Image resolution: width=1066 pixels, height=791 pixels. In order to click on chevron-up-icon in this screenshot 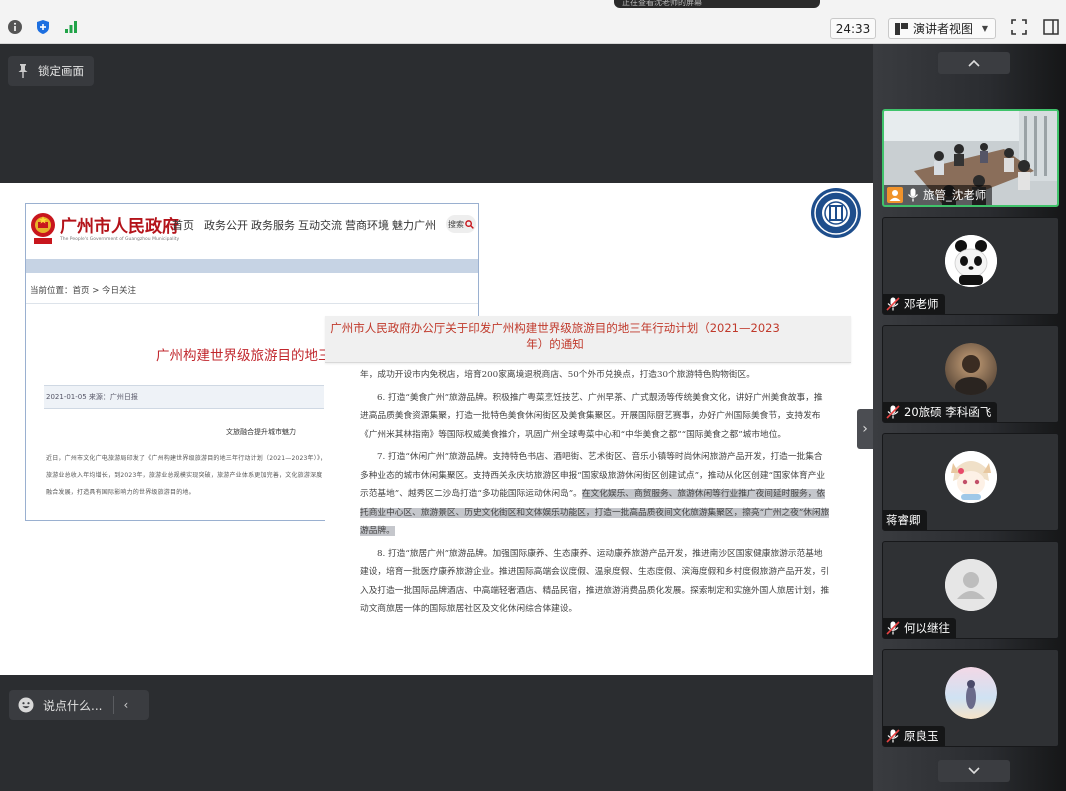, I will do `click(974, 63)`.